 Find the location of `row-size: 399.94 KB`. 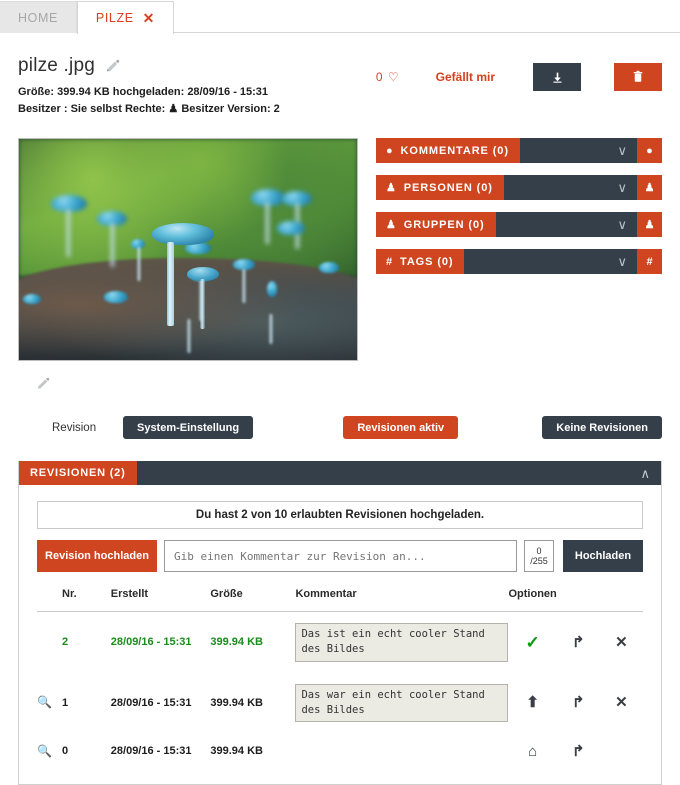

row-size: 399.94 KB is located at coordinates (236, 642).